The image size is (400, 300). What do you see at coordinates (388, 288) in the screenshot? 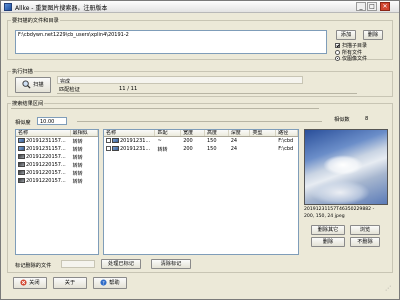
I see `resize-grip-icon: ⋰` at bounding box center [388, 288].